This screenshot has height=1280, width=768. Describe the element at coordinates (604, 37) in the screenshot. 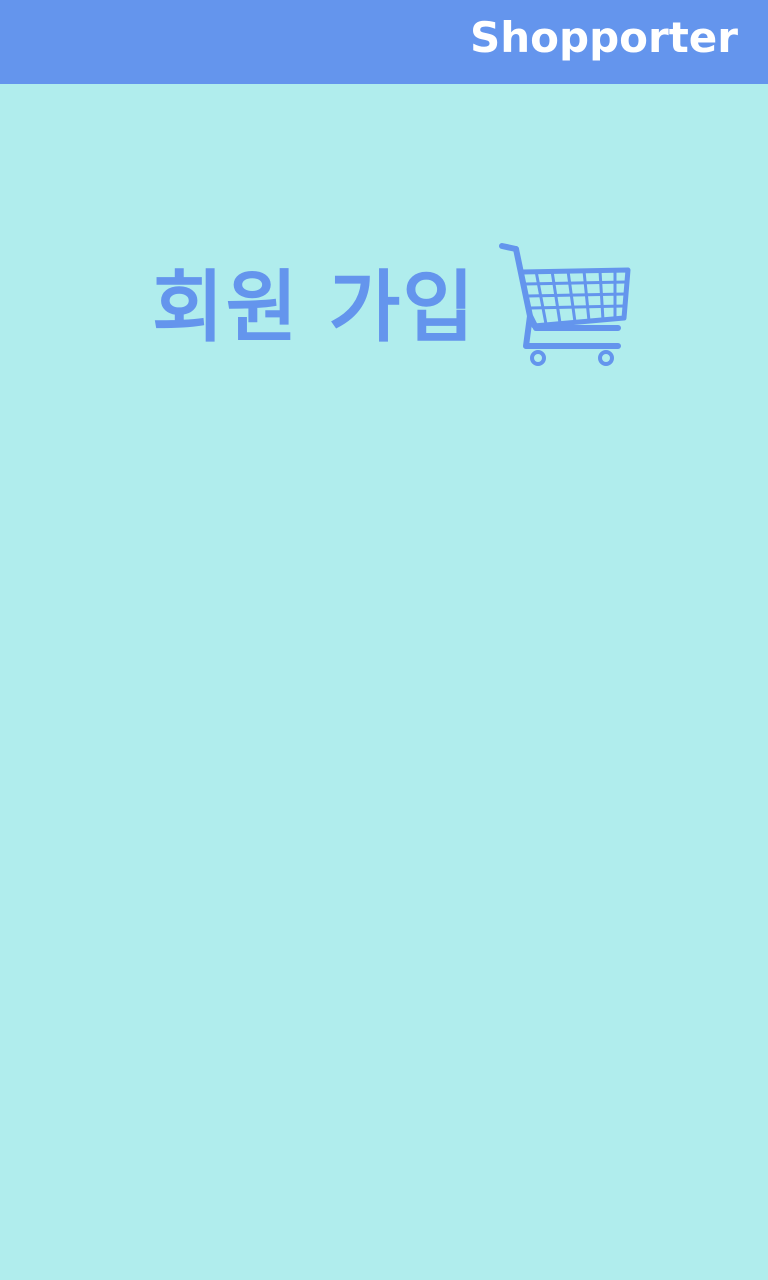

I see `app-title: Shopporter` at that location.